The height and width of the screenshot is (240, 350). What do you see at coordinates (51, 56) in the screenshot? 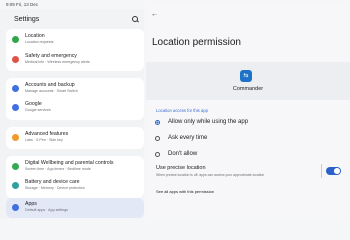
I see `item-label: Safety and emergency` at bounding box center [51, 56].